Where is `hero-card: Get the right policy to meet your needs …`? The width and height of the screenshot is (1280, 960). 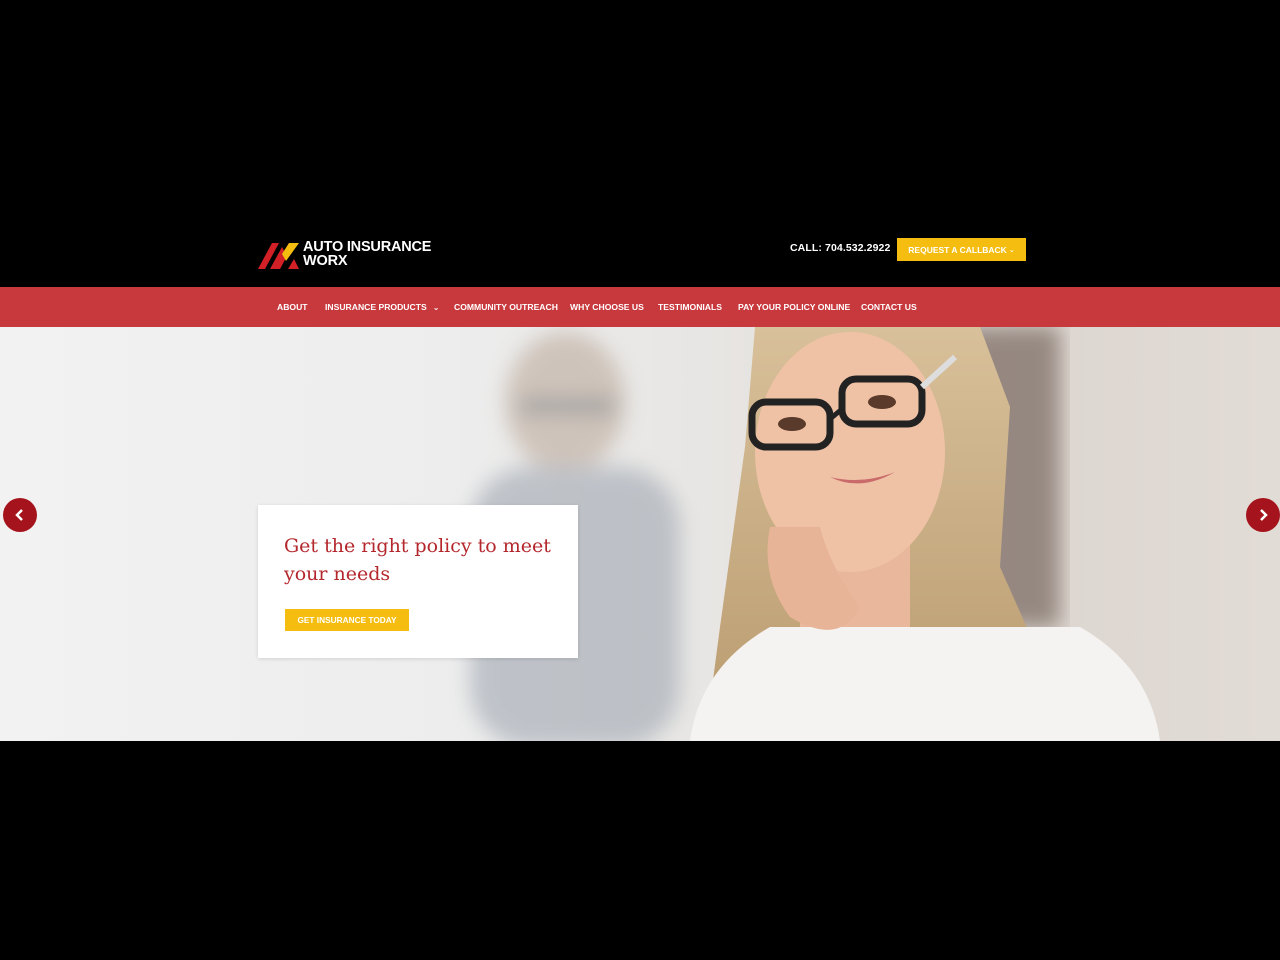 hero-card: Get the right policy to meet your needs … is located at coordinates (418, 581).